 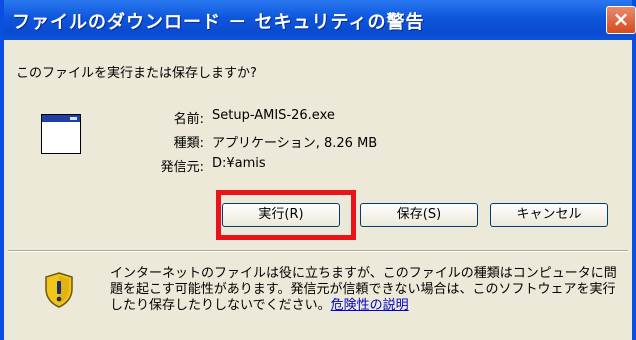 I want to click on close-icon: ×, so click(x=621, y=19).